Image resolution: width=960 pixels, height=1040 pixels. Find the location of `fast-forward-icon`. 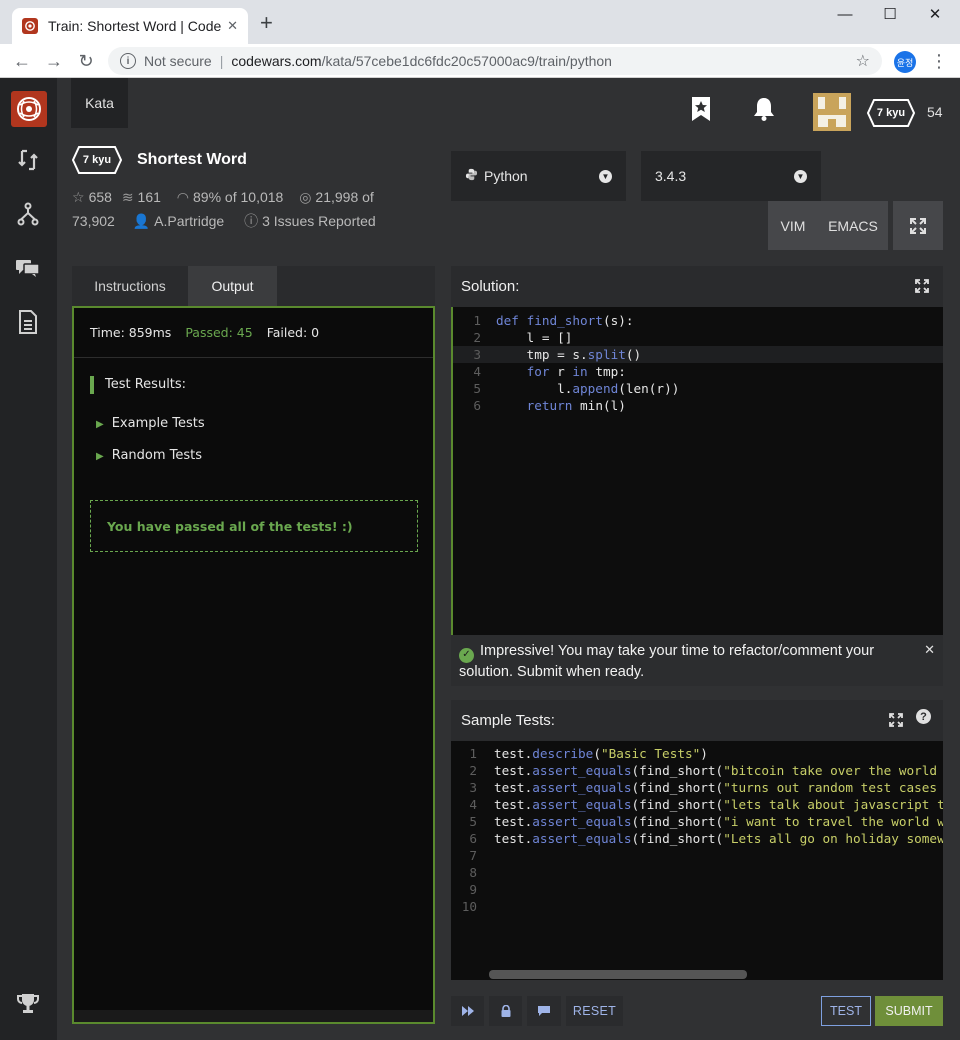

fast-forward-icon is located at coordinates (467, 1011).